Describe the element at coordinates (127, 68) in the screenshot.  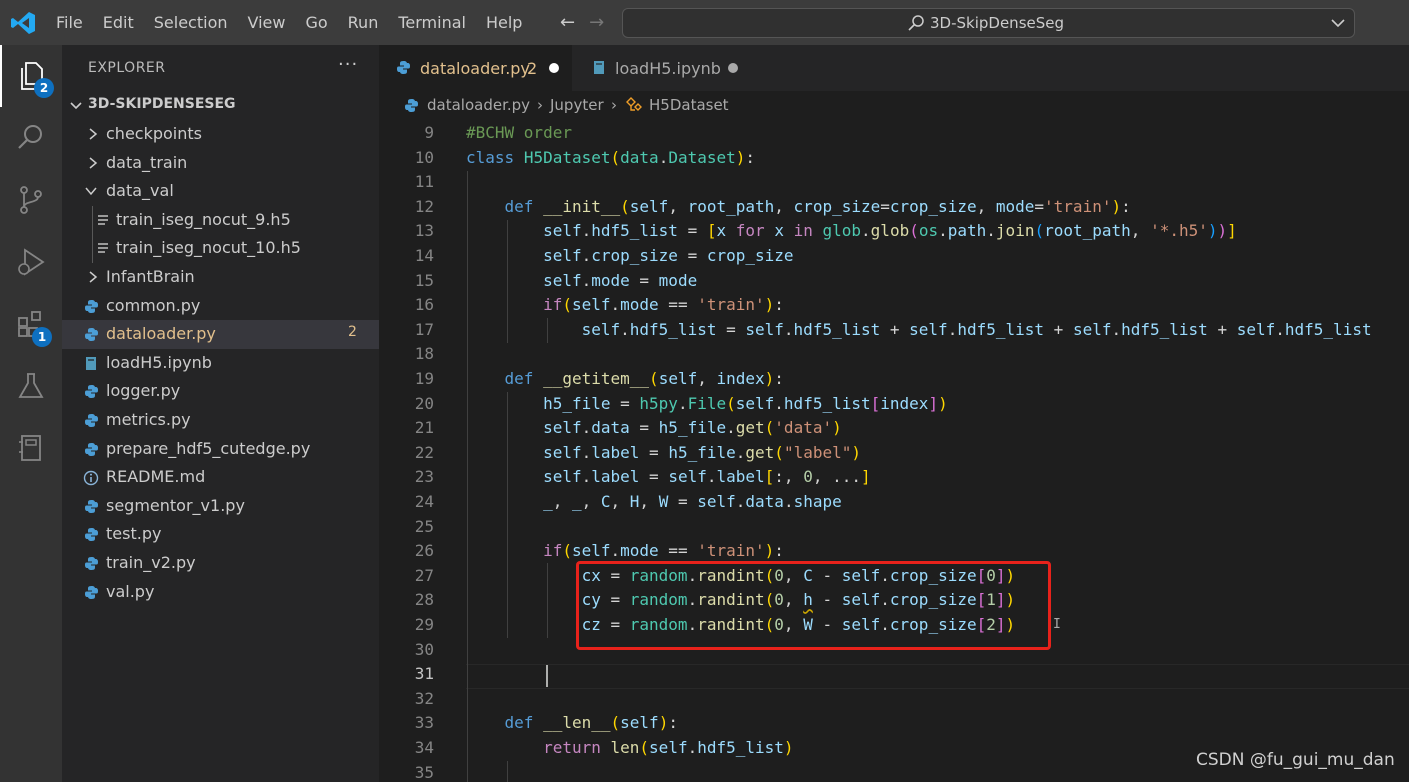
I see `sidebar-title: EXPLORER` at that location.